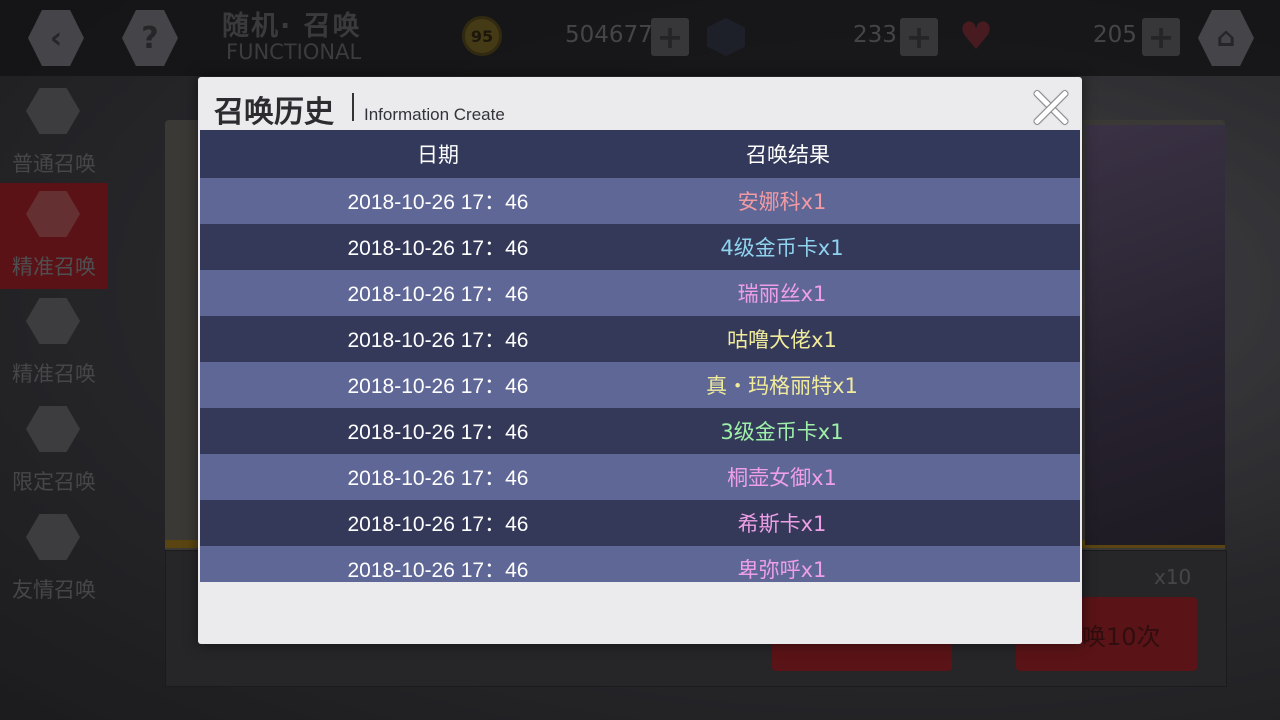  Describe the element at coordinates (640, 247) in the screenshot. I see `table-row: 2018-10-26 17：46 4级金币卡x1` at that location.